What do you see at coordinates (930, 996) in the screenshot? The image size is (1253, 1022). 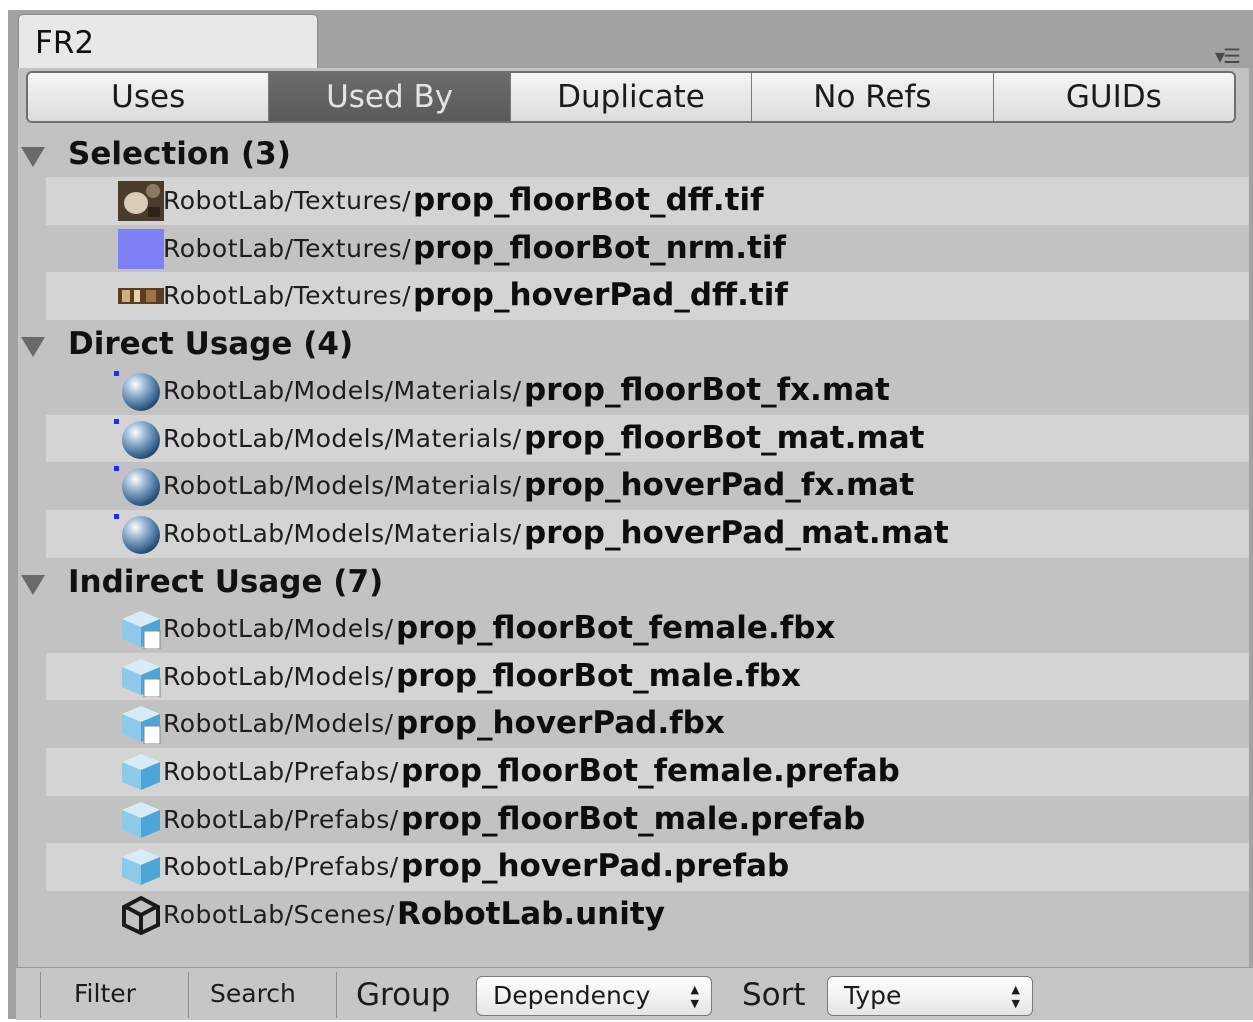 I see `sort-select: Type ▲ ▼` at bounding box center [930, 996].